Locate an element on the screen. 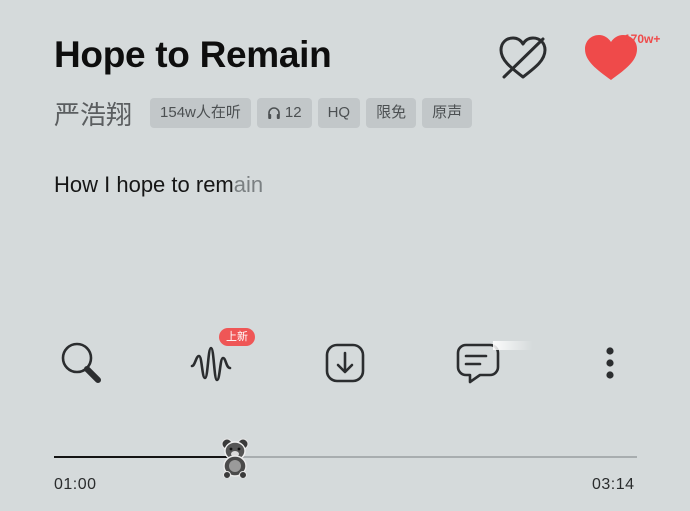 This screenshot has width=690, height=511. new-badge: 上新 is located at coordinates (237, 337).